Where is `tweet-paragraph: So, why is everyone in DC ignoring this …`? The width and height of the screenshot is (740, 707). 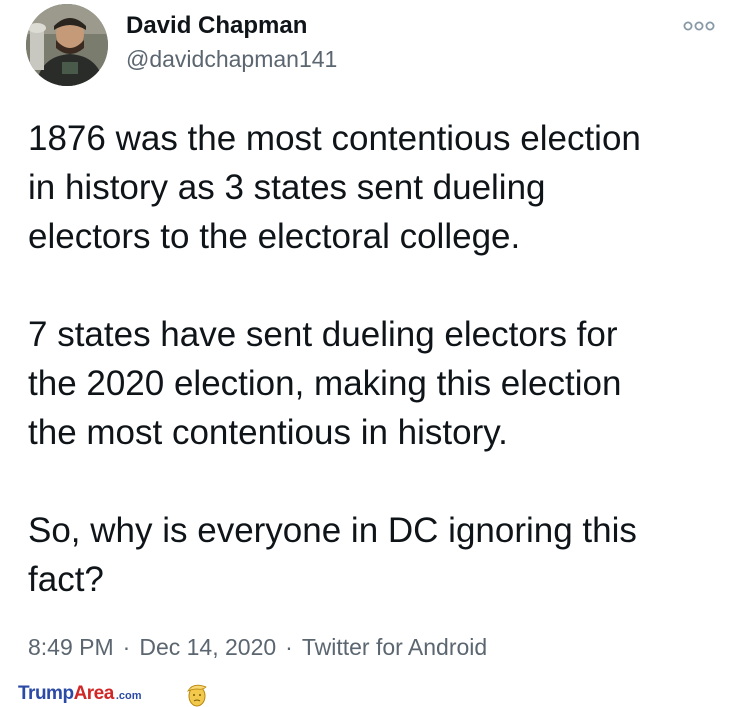 tweet-paragraph: So, why is everyone in DC ignoring this … is located at coordinates (332, 555).